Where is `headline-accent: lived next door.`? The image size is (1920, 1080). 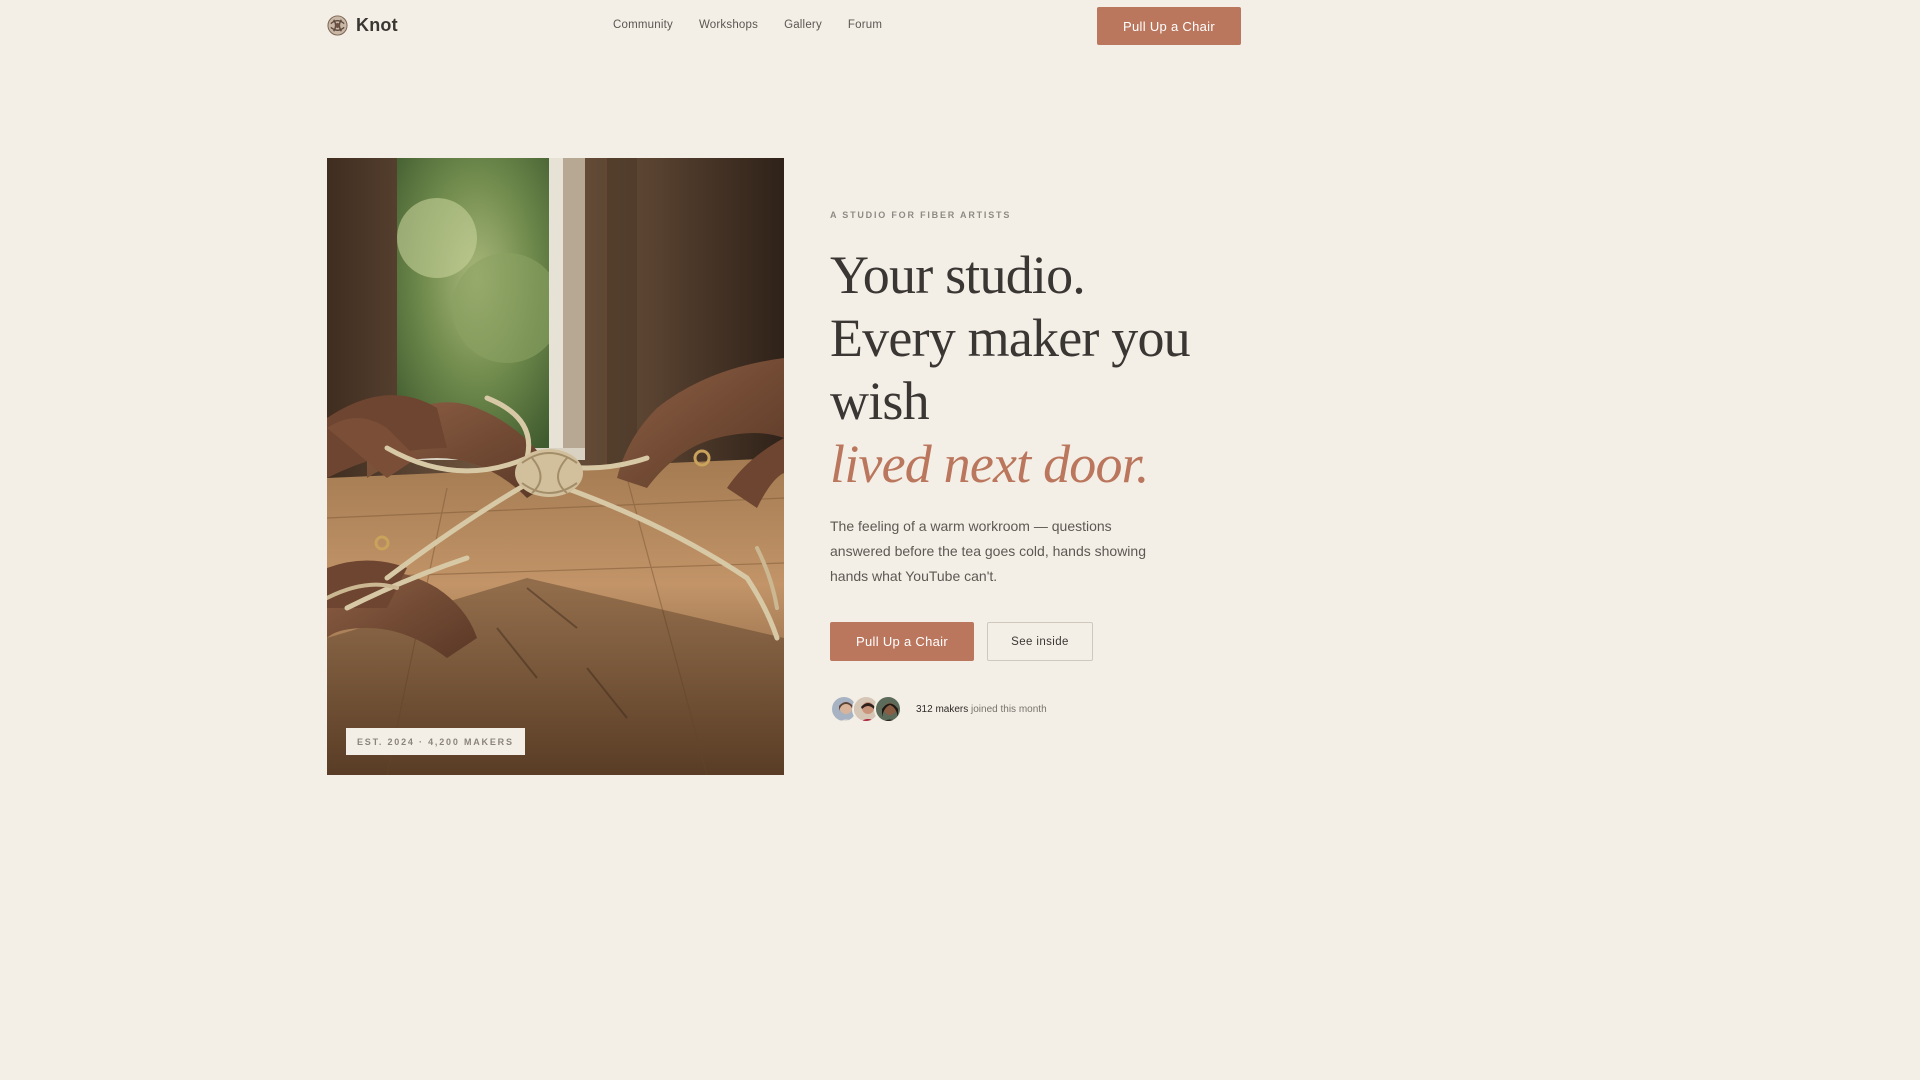 headline-accent: lived next door. is located at coordinates (989, 464).